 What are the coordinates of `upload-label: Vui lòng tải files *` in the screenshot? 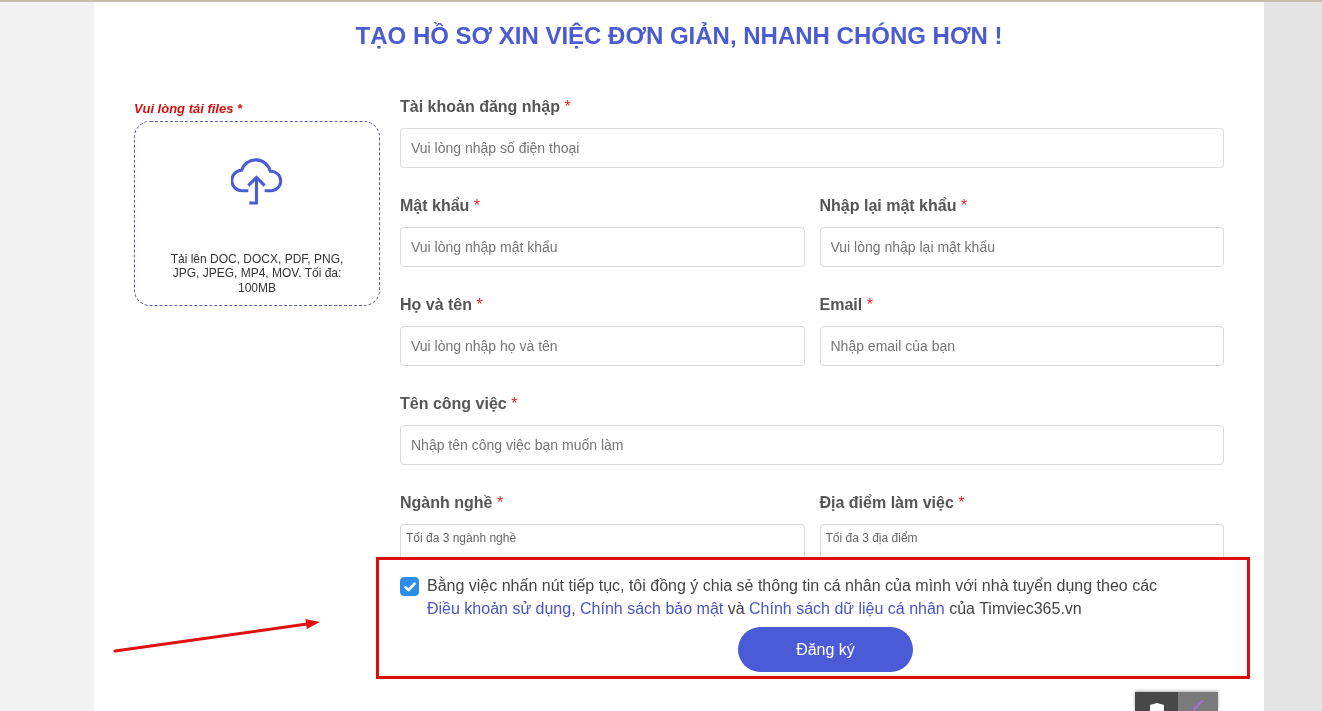 It's located at (189, 109).